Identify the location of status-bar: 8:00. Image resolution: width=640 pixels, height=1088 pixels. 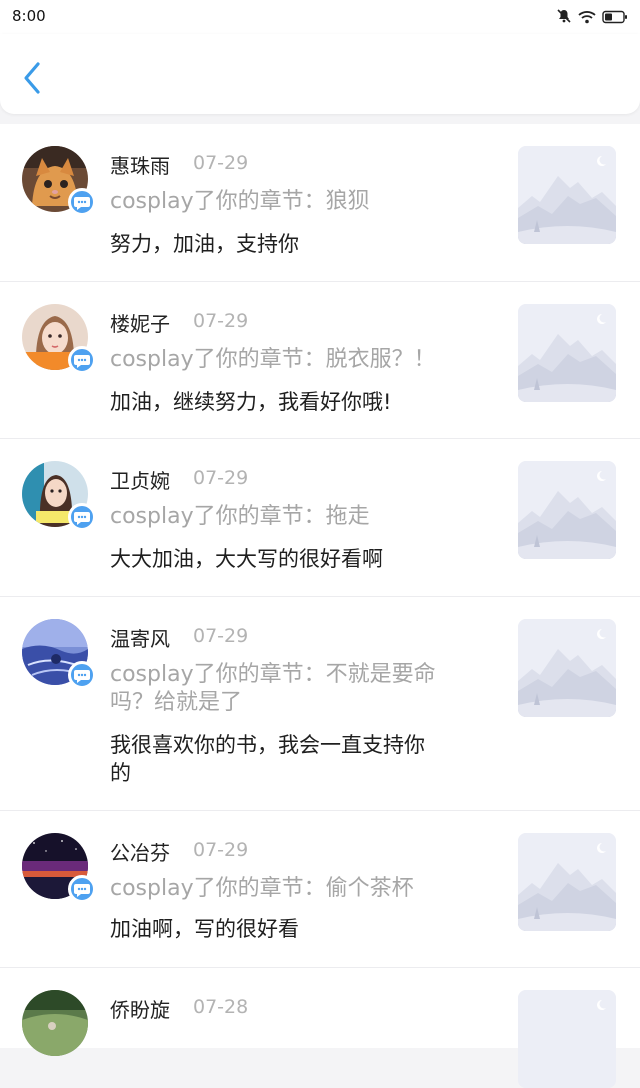
(320, 17).